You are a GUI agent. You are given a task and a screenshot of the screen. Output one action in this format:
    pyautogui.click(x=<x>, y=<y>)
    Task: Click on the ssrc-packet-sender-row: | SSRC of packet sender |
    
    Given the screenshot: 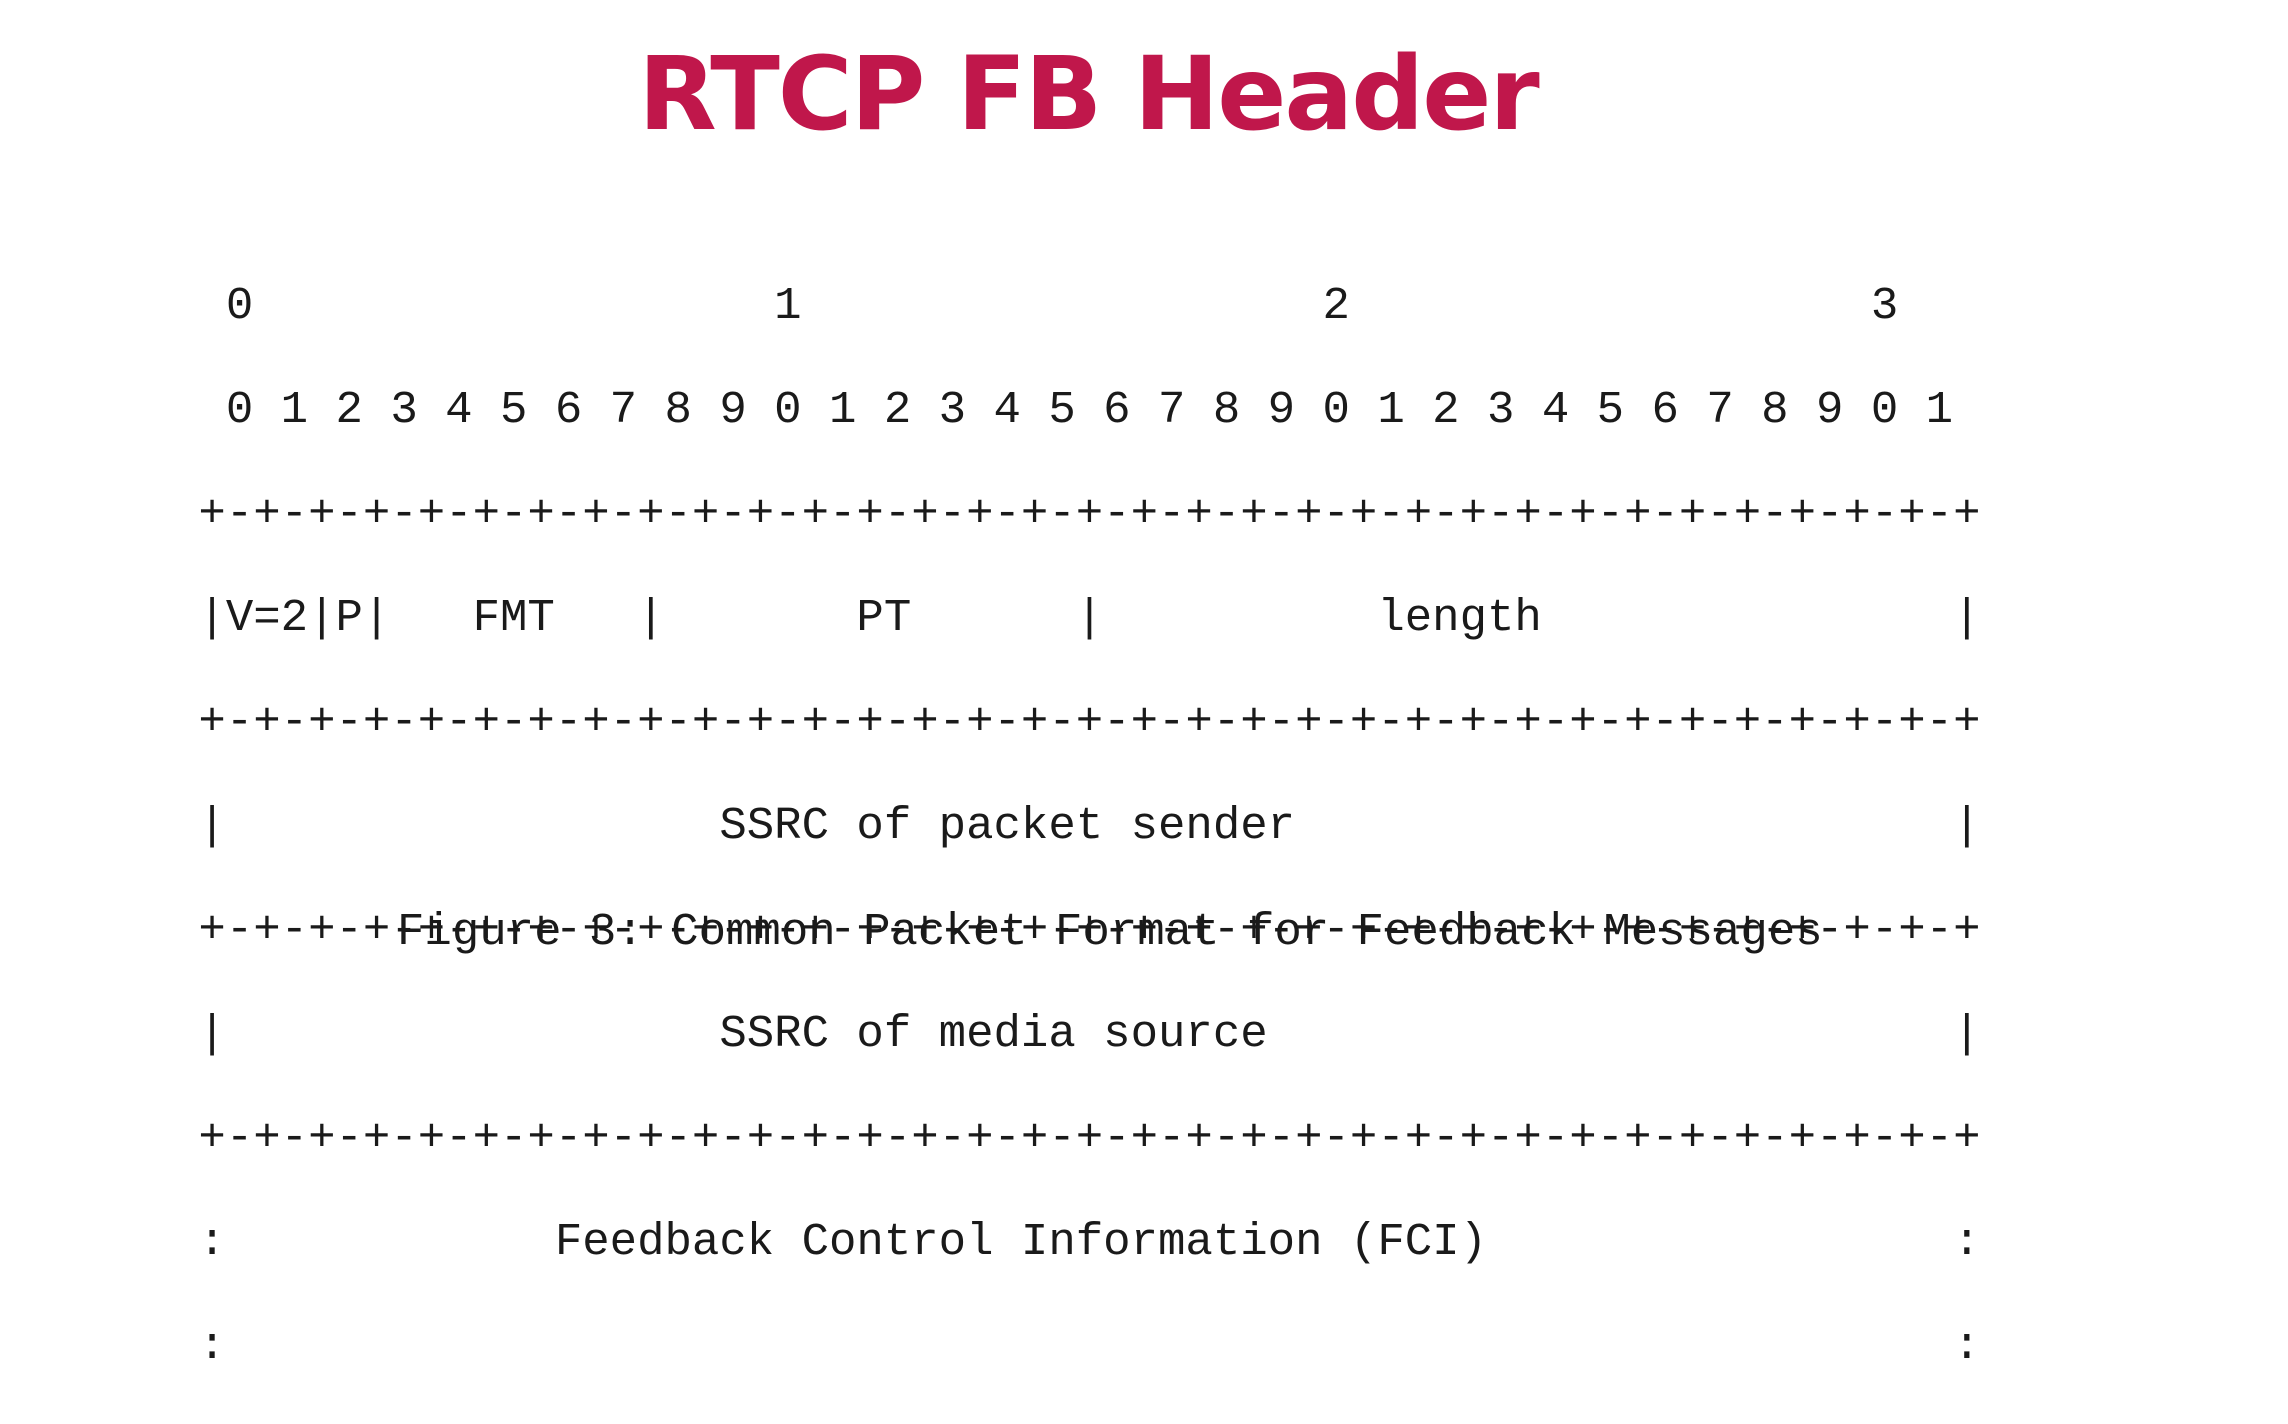 What is the action you would take?
    pyautogui.click(x=1076, y=826)
    